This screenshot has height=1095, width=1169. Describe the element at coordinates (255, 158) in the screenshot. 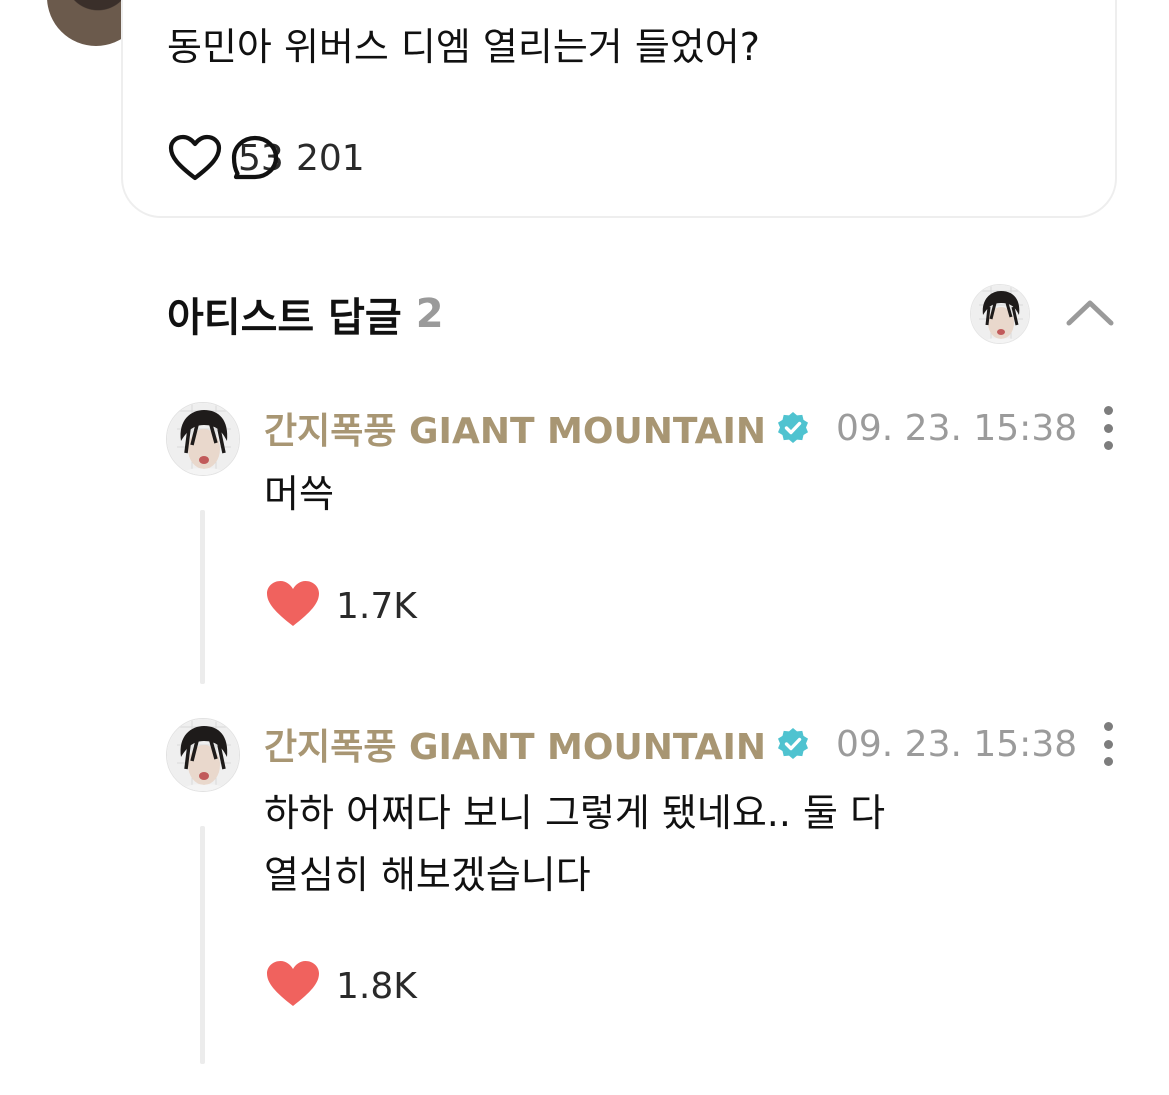

I see `speech-bubble-icon` at that location.